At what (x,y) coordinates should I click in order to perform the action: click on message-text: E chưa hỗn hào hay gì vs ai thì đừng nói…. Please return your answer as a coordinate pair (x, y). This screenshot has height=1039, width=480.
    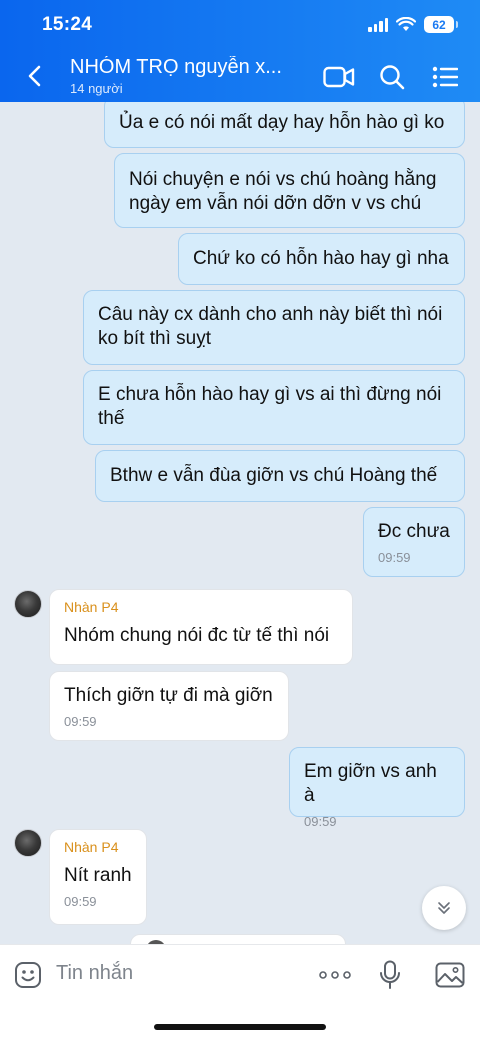
    Looking at the image, I should click on (270, 406).